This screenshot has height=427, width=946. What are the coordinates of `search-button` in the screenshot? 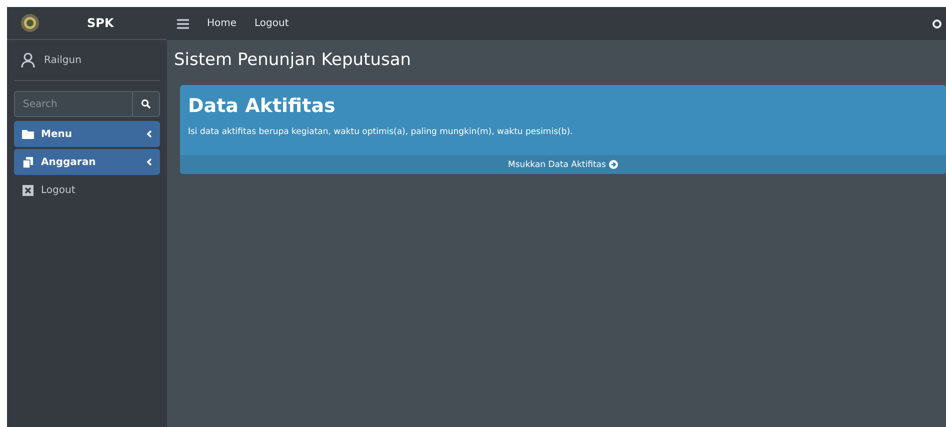 It's located at (146, 104).